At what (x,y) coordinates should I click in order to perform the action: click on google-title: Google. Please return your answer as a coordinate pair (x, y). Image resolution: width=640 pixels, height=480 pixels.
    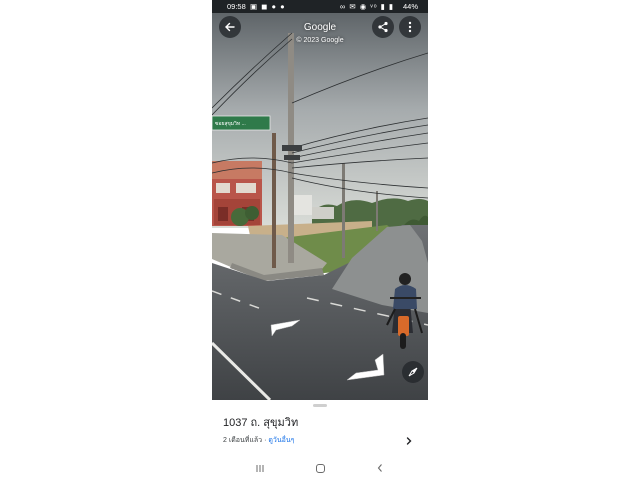
    Looking at the image, I should click on (320, 27).